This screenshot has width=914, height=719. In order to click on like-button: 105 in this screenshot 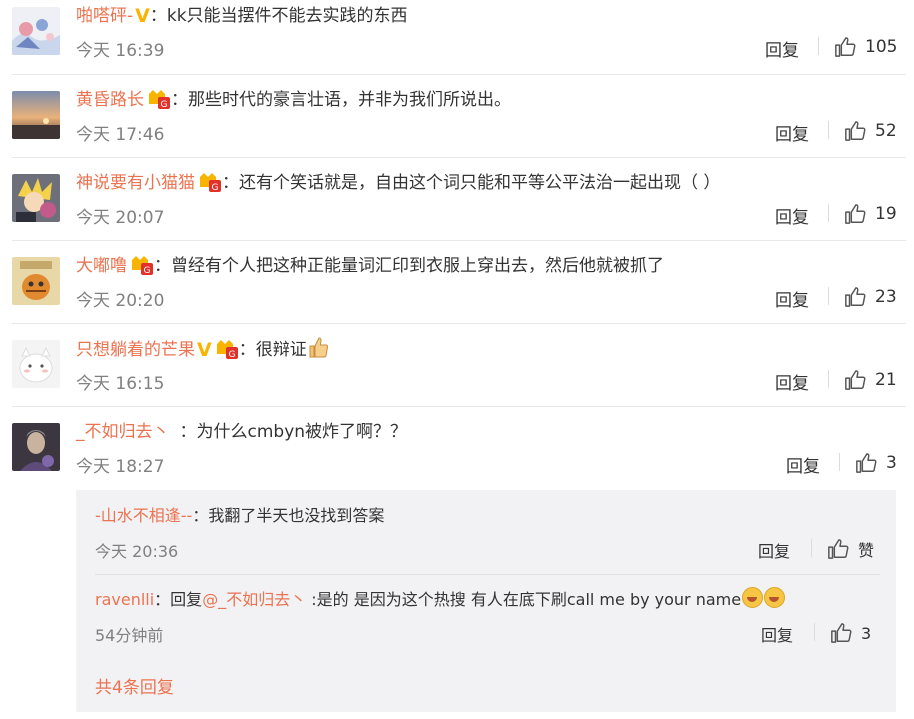, I will do `click(865, 47)`.